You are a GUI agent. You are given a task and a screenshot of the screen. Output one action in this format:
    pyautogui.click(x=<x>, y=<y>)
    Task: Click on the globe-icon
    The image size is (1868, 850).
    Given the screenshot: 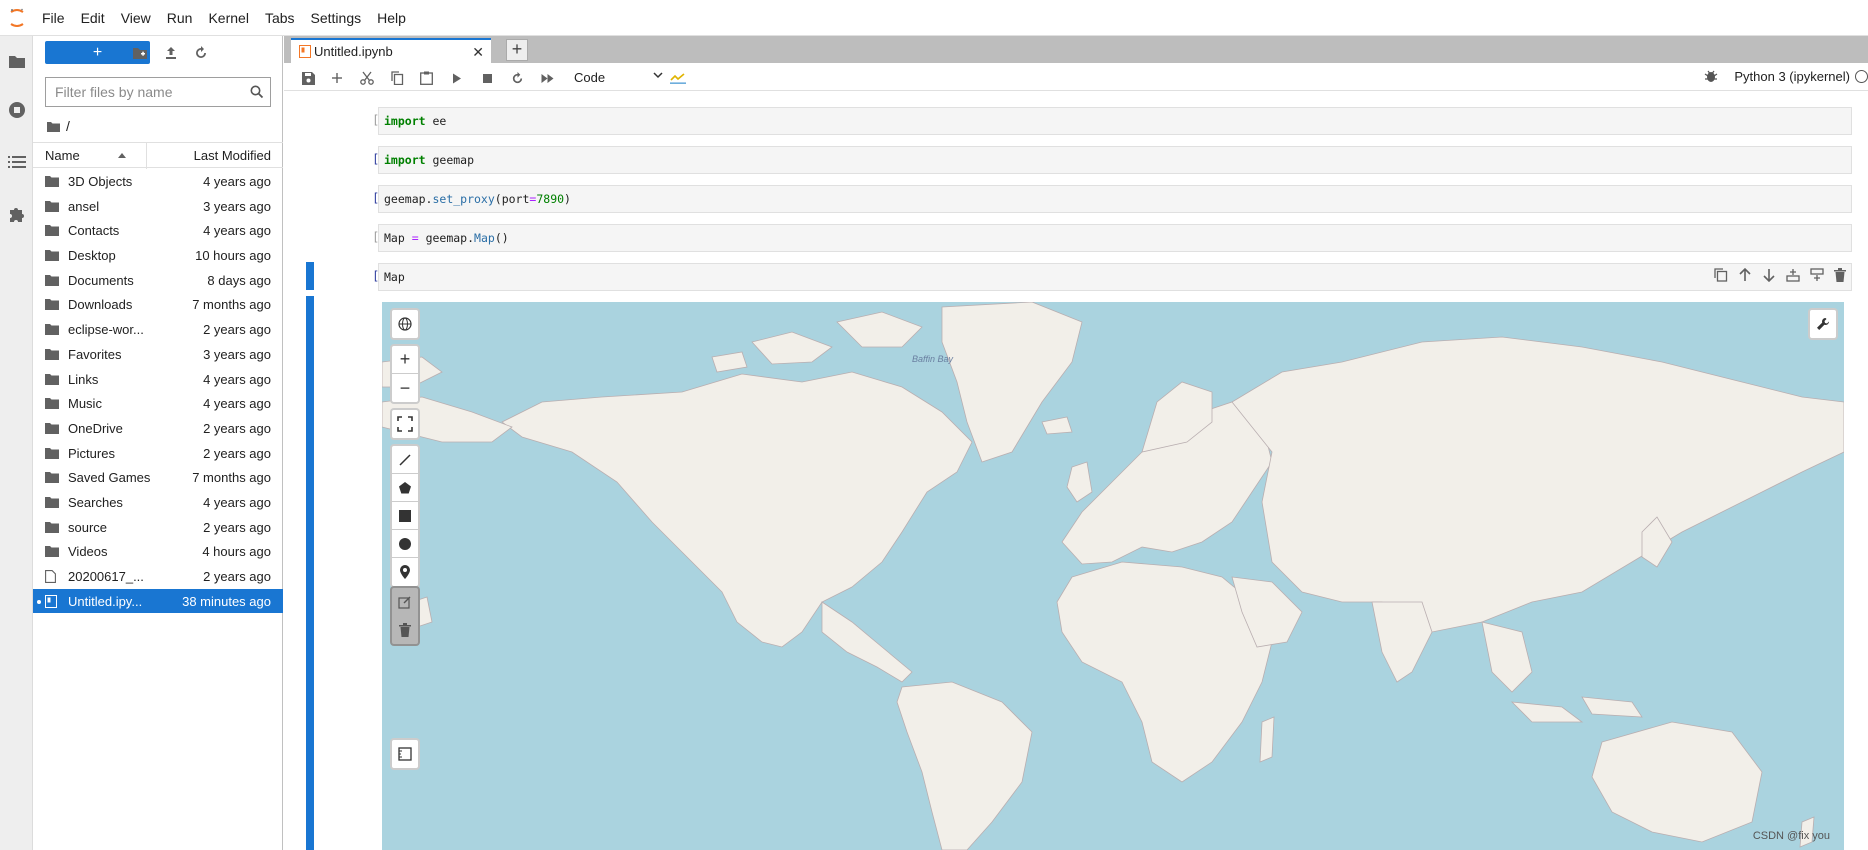 What is the action you would take?
    pyautogui.click(x=405, y=324)
    